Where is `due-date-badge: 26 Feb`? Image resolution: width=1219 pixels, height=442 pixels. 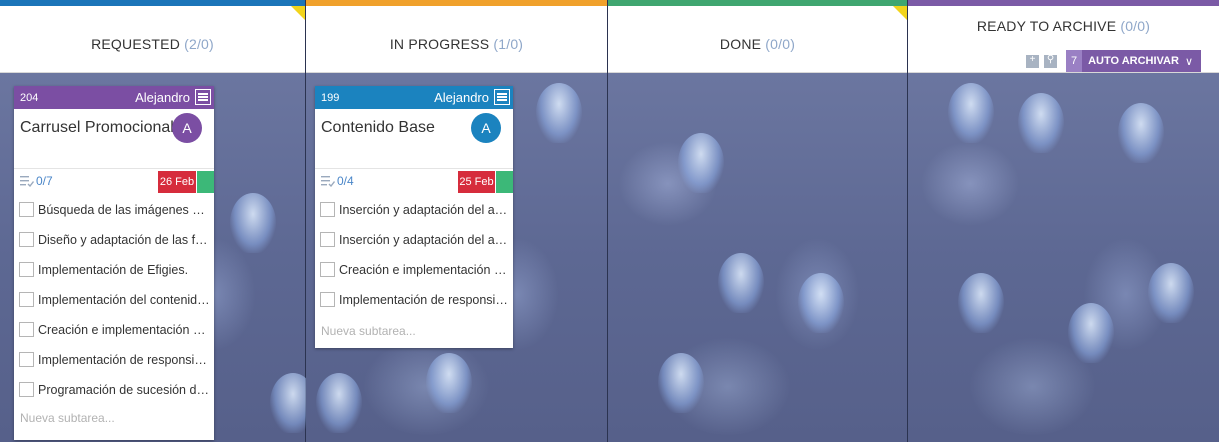
due-date-badge: 26 Feb is located at coordinates (177, 182).